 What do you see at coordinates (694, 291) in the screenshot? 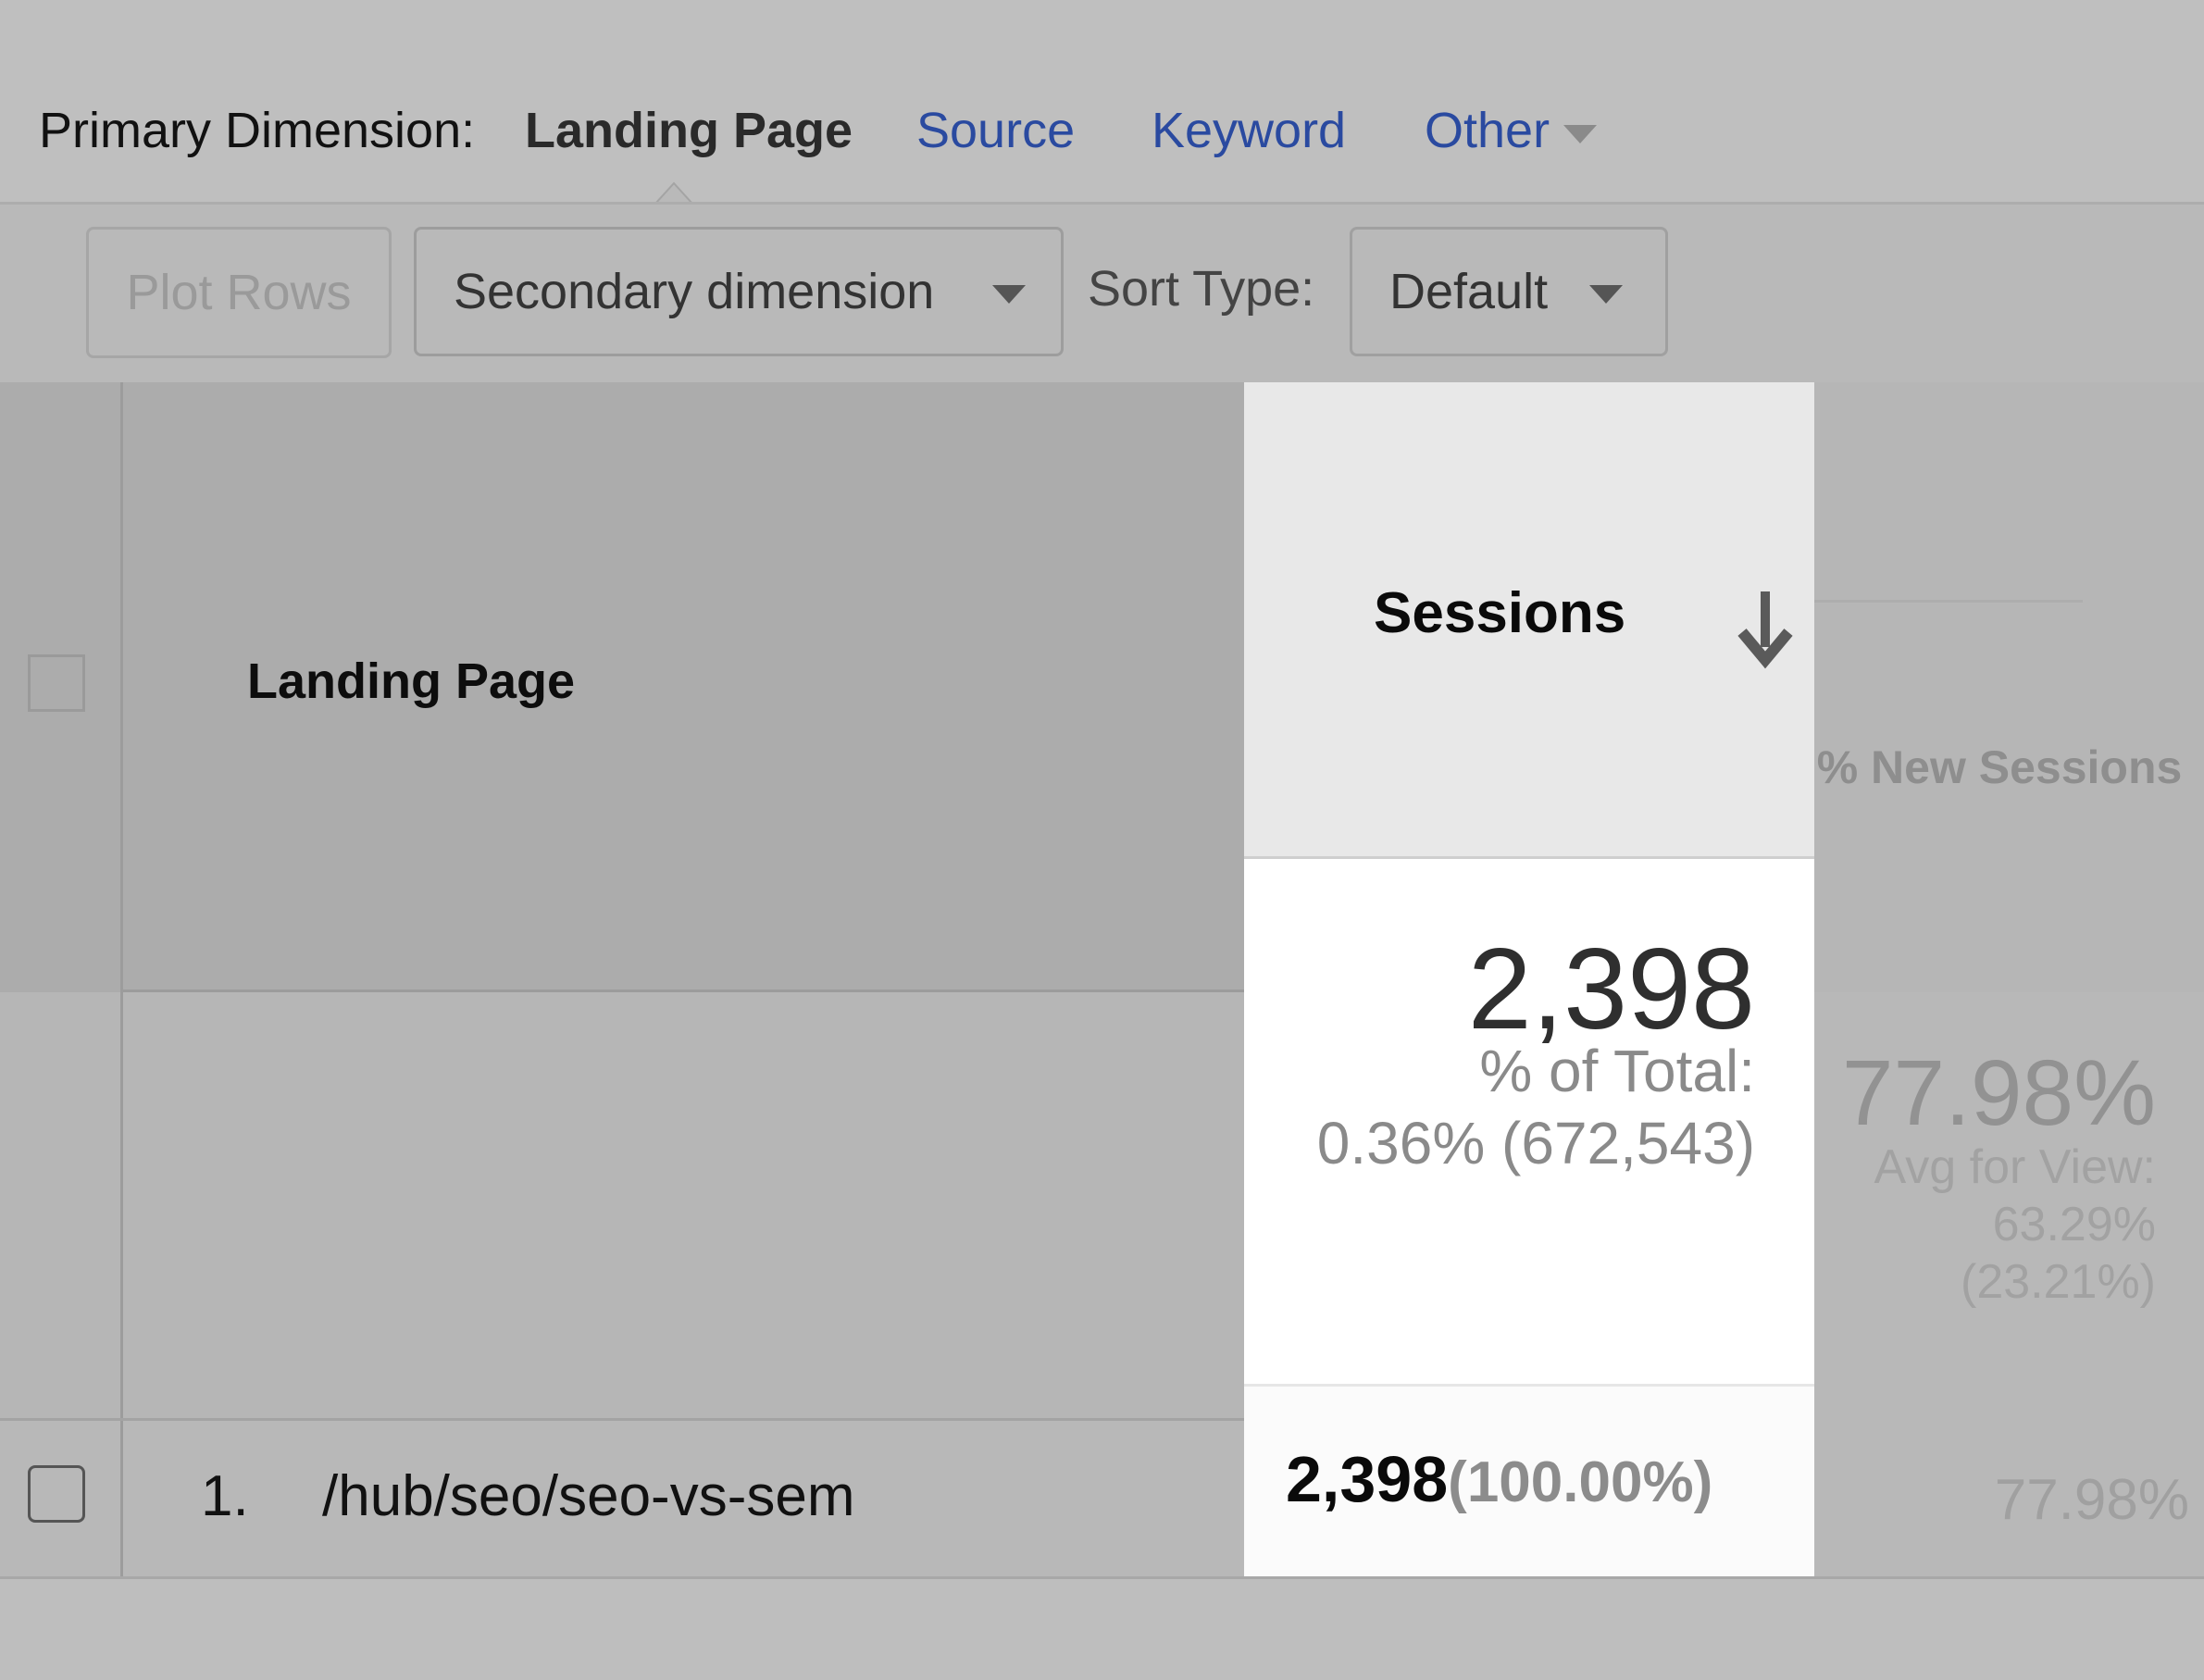
I see `secondary-dimension-label: Secondary dimension` at bounding box center [694, 291].